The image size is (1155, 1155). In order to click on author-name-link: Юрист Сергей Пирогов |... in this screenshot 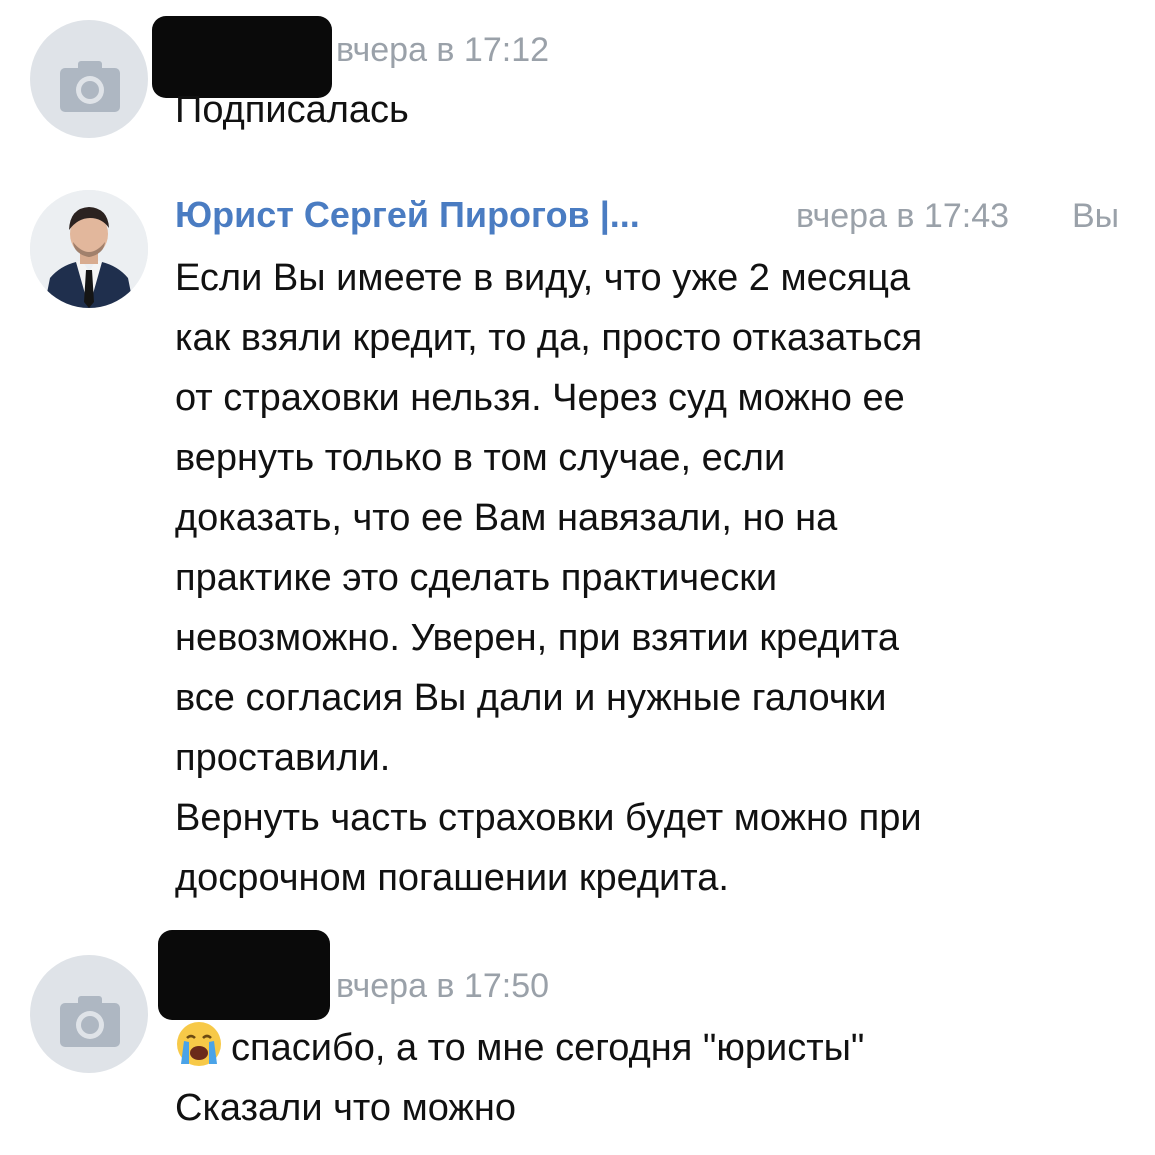, I will do `click(407, 215)`.